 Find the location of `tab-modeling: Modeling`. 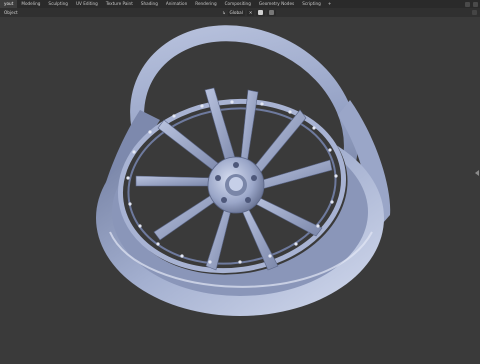

tab-modeling: Modeling is located at coordinates (30, 4).